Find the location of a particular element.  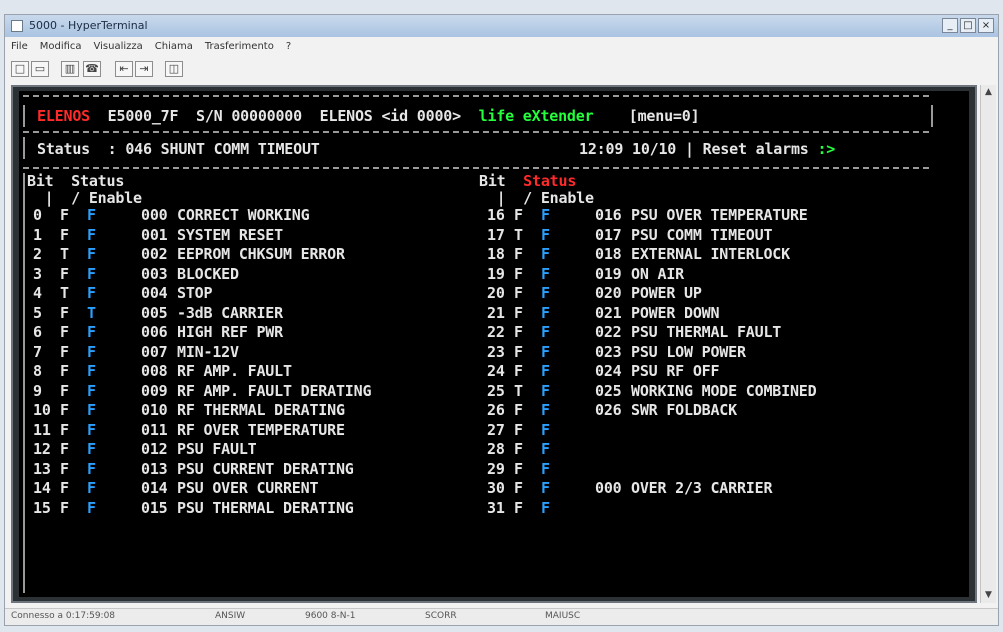

menu-item-3: Chiama is located at coordinates (174, 46).